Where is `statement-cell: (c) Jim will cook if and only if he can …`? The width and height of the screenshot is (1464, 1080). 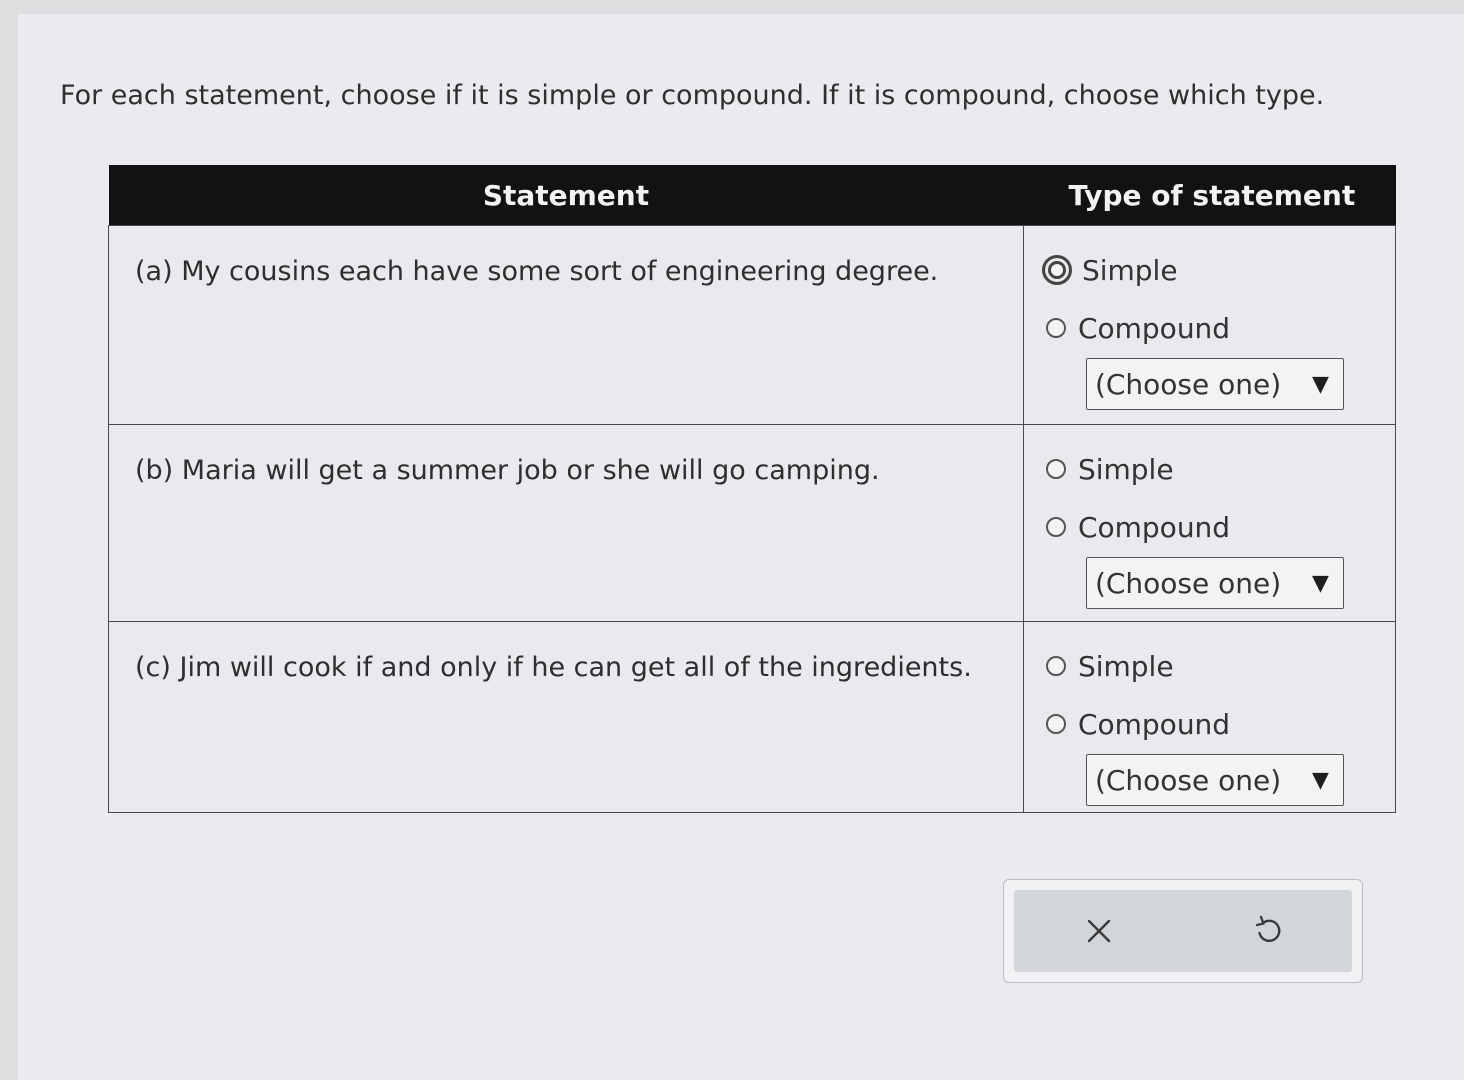 statement-cell: (c) Jim will cook if and only if he can … is located at coordinates (566, 717).